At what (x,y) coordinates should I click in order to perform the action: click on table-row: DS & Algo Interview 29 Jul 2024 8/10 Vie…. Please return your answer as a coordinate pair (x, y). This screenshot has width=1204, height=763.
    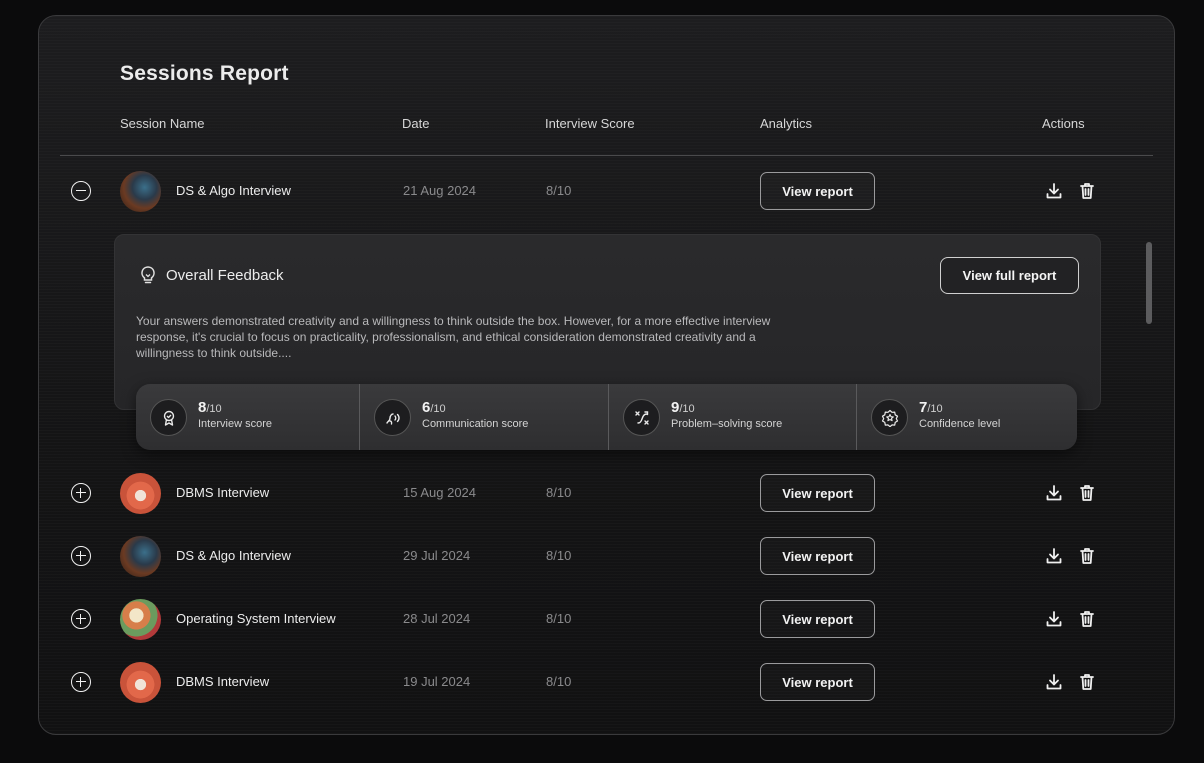
    Looking at the image, I should click on (606, 557).